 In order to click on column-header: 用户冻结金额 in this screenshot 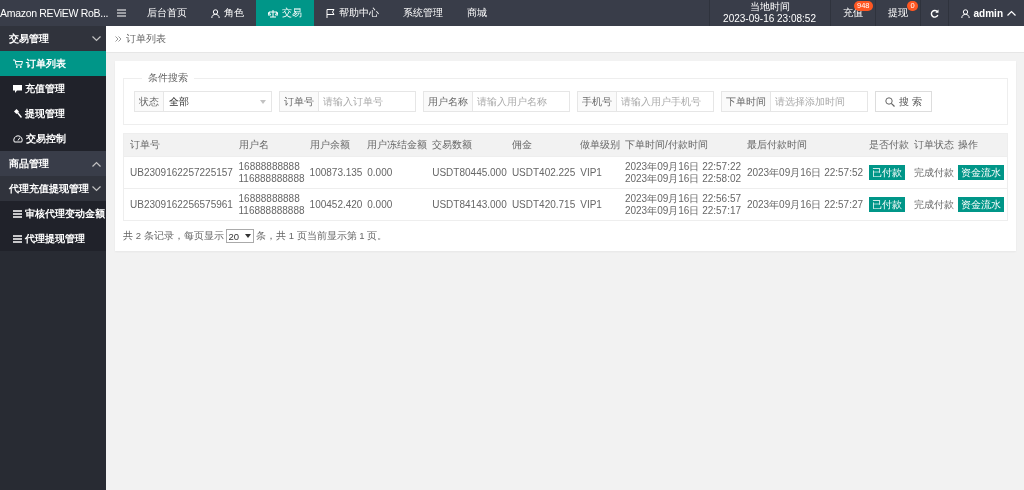, I will do `click(398, 145)`.